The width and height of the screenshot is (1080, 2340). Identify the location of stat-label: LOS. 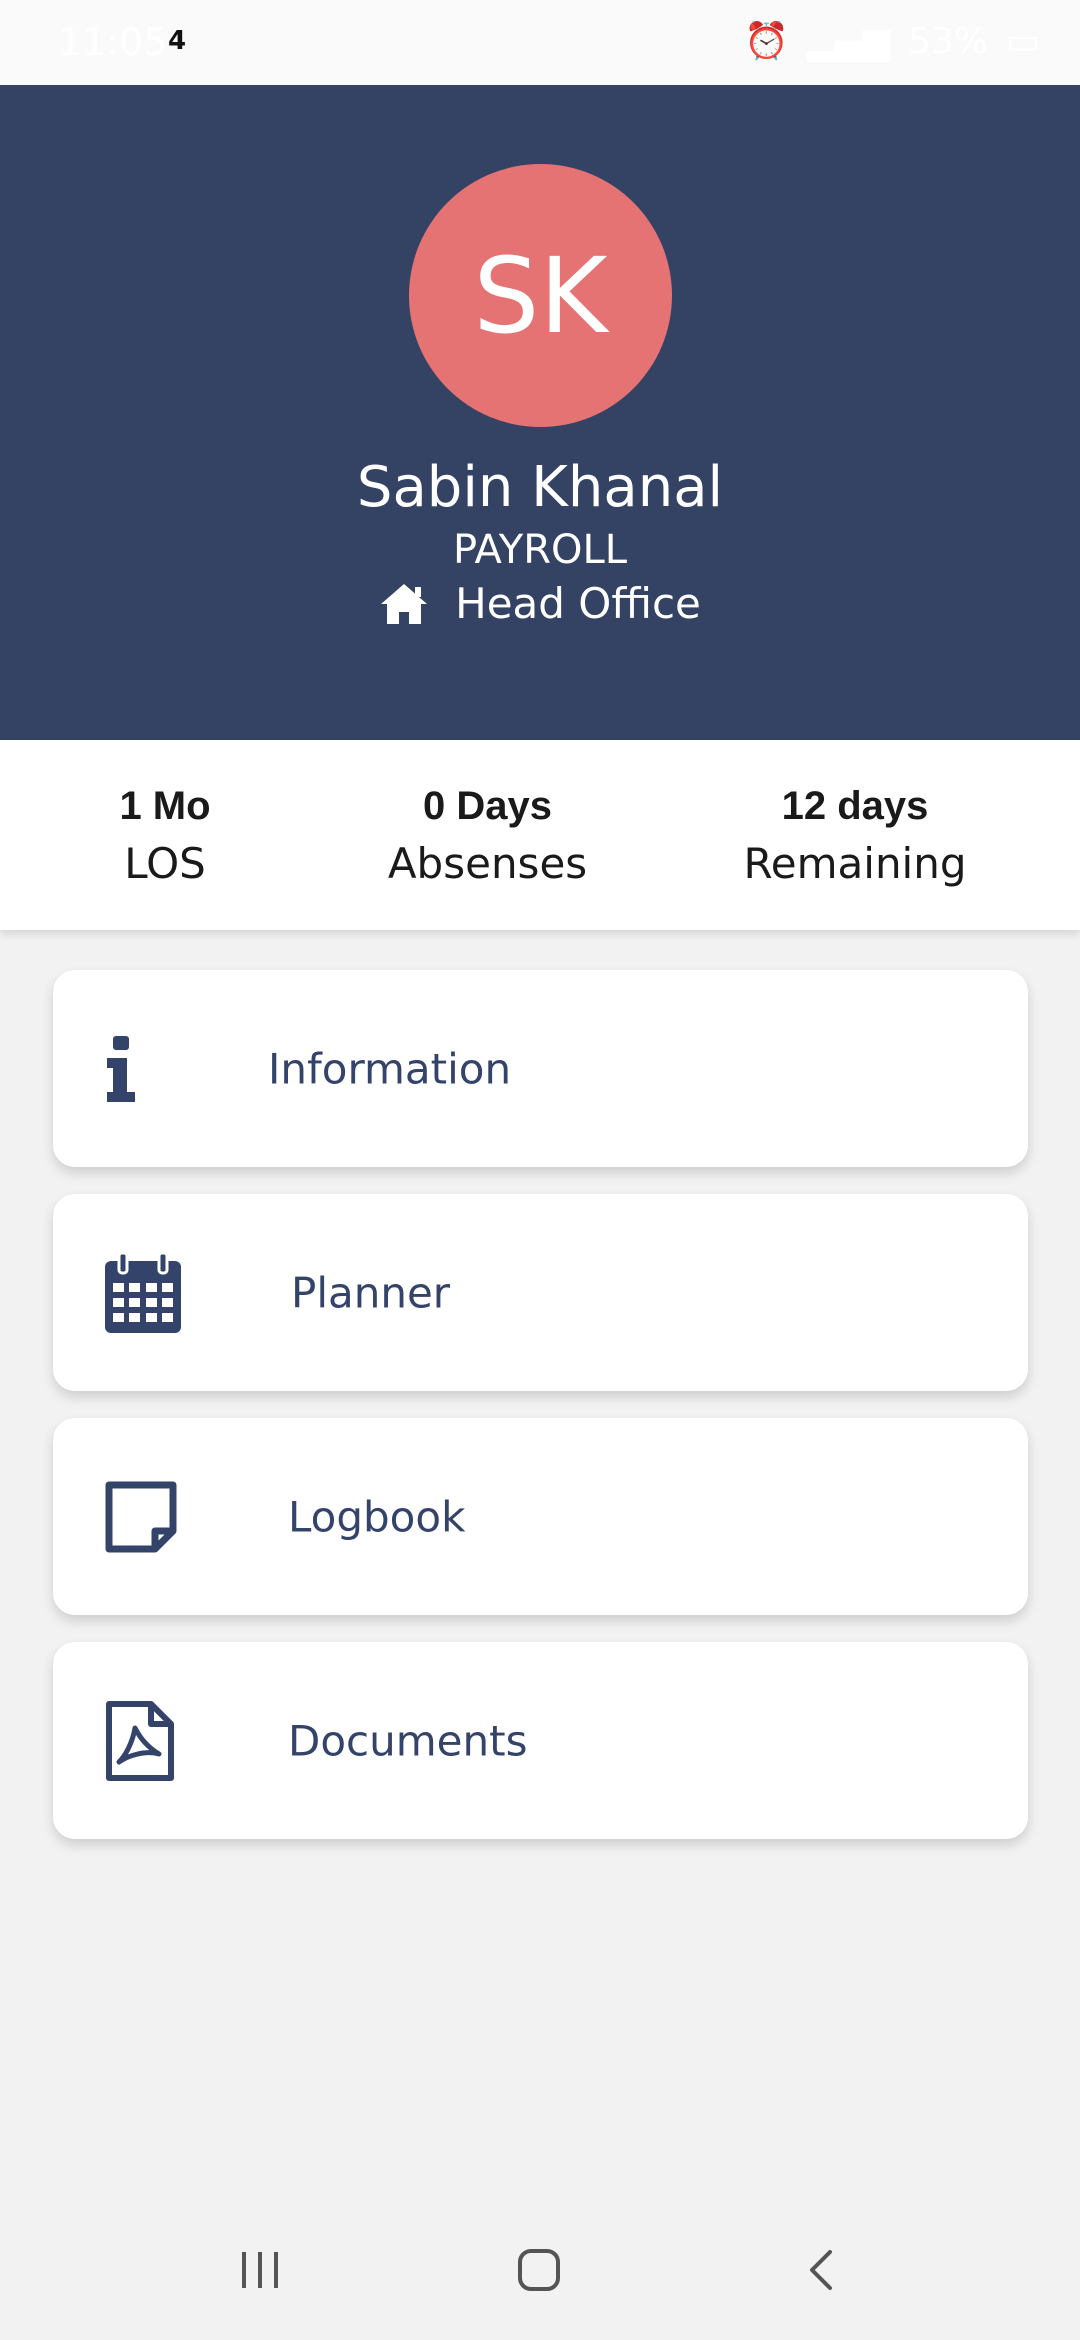
(165, 863).